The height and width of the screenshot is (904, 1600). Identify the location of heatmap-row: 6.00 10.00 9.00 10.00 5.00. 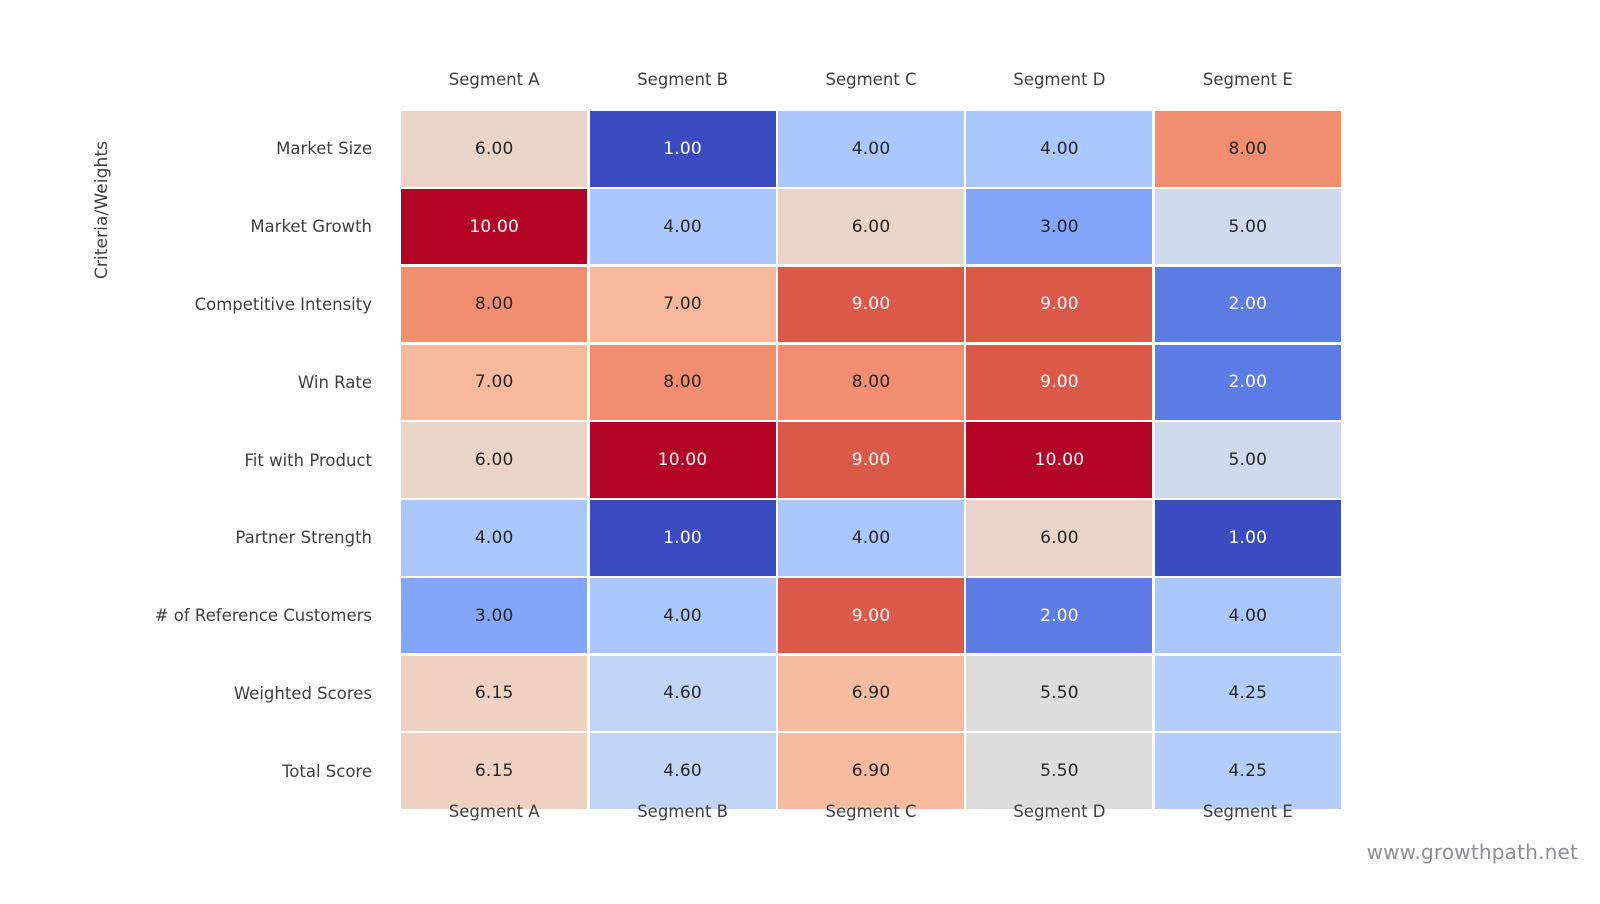
(871, 460).